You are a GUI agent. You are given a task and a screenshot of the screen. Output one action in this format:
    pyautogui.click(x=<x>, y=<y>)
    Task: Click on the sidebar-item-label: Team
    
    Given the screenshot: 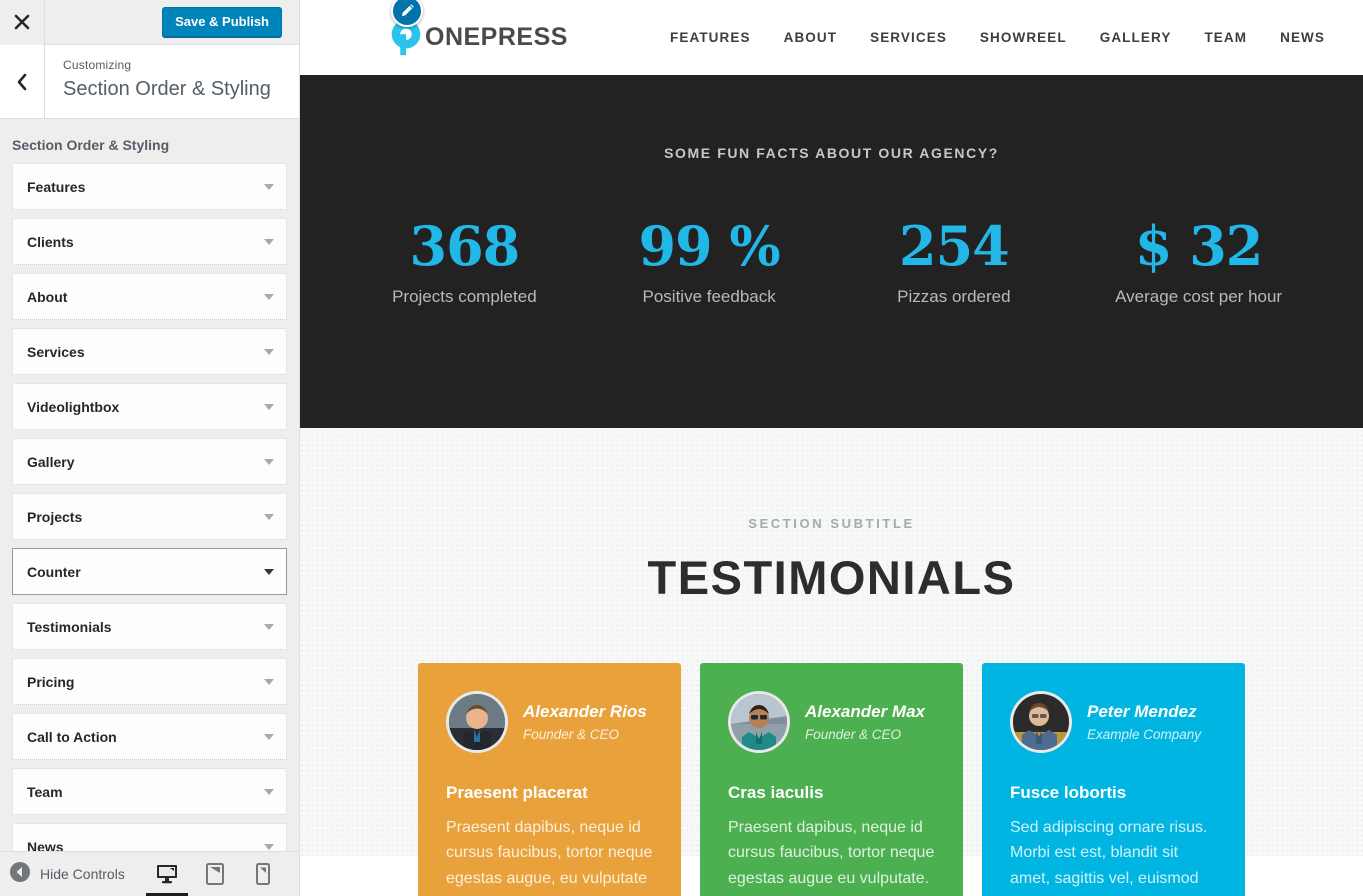 What is the action you would take?
    pyautogui.click(x=45, y=791)
    